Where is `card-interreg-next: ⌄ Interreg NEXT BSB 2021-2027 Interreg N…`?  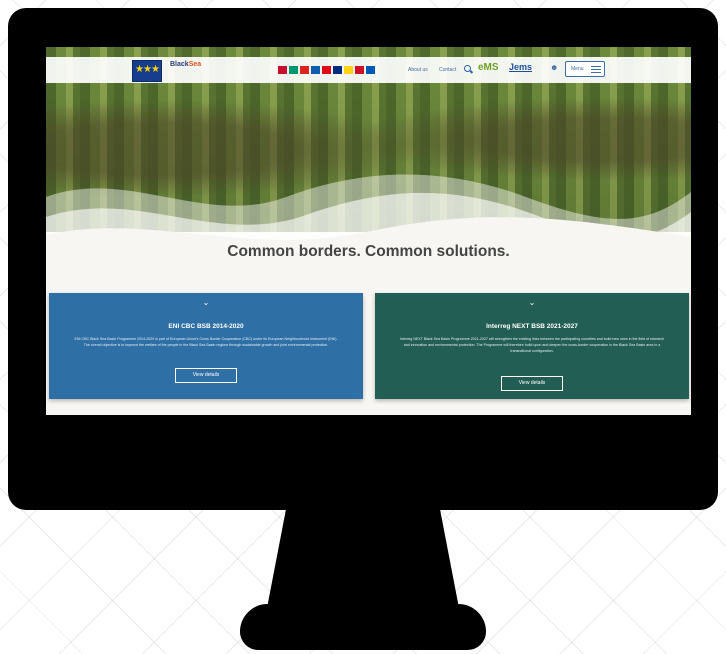
card-interreg-next: ⌄ Interreg NEXT BSB 2021-2027 Interreg N… is located at coordinates (532, 346).